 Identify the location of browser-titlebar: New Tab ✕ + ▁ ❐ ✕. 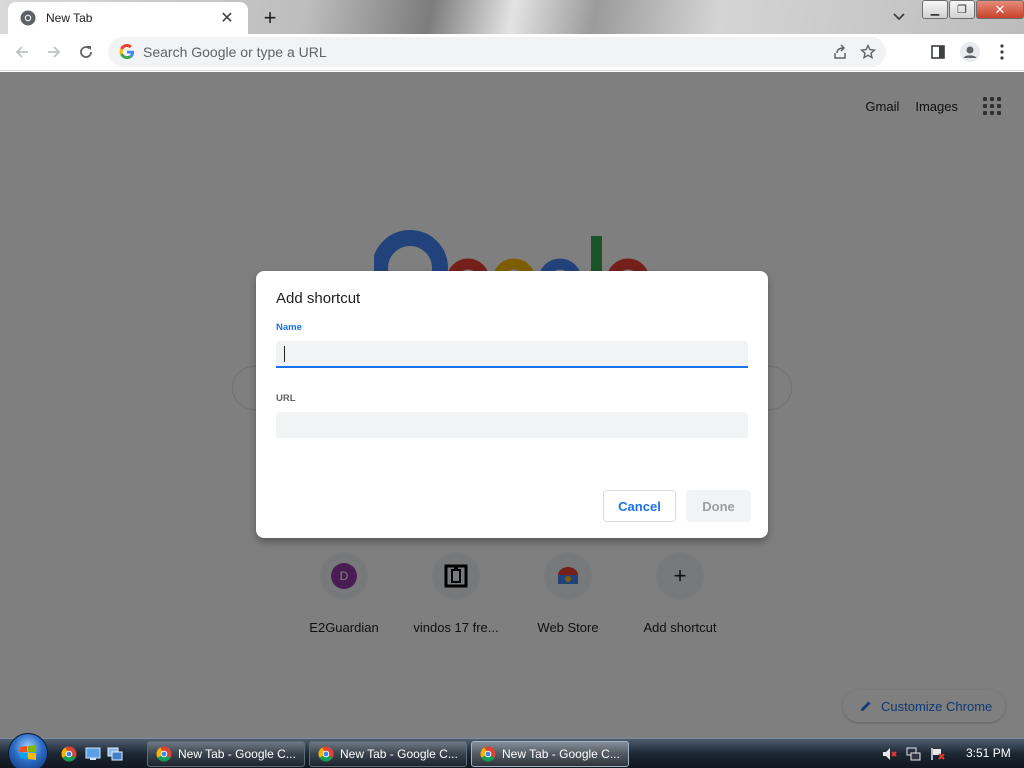
(512, 17).